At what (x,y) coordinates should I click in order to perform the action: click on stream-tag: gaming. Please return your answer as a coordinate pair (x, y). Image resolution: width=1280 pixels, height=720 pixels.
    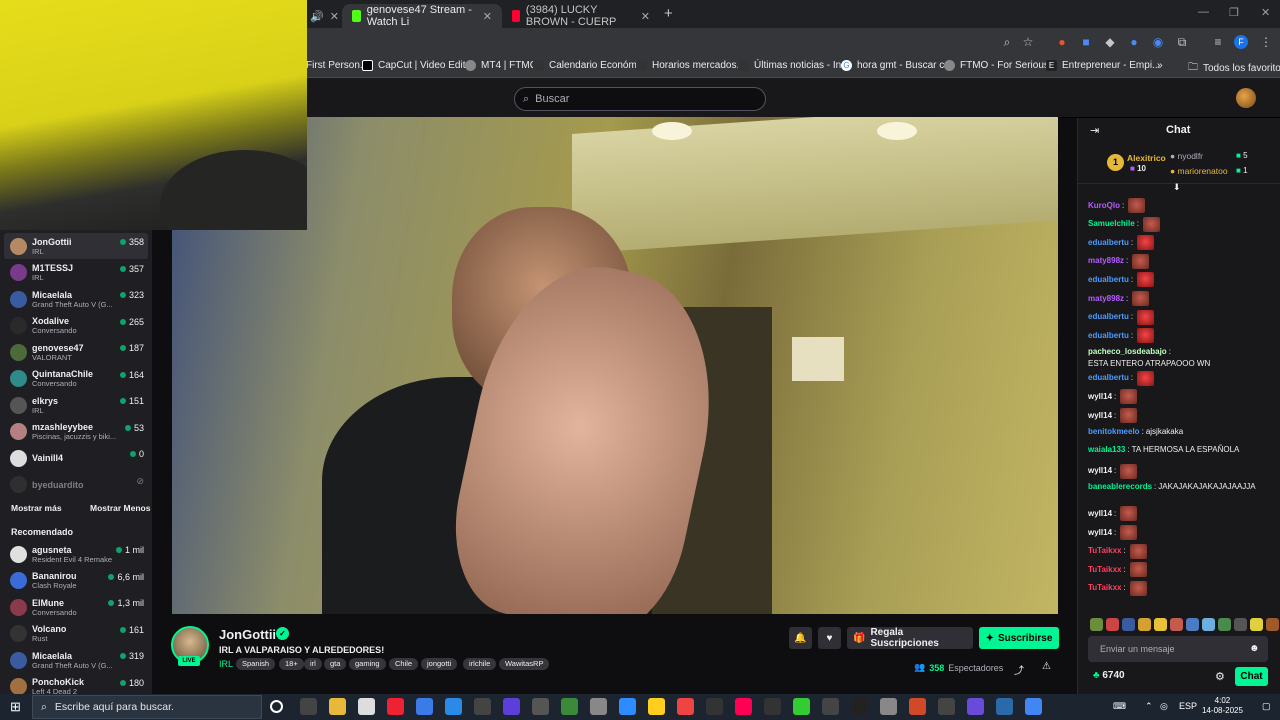
    Looking at the image, I should click on (367, 664).